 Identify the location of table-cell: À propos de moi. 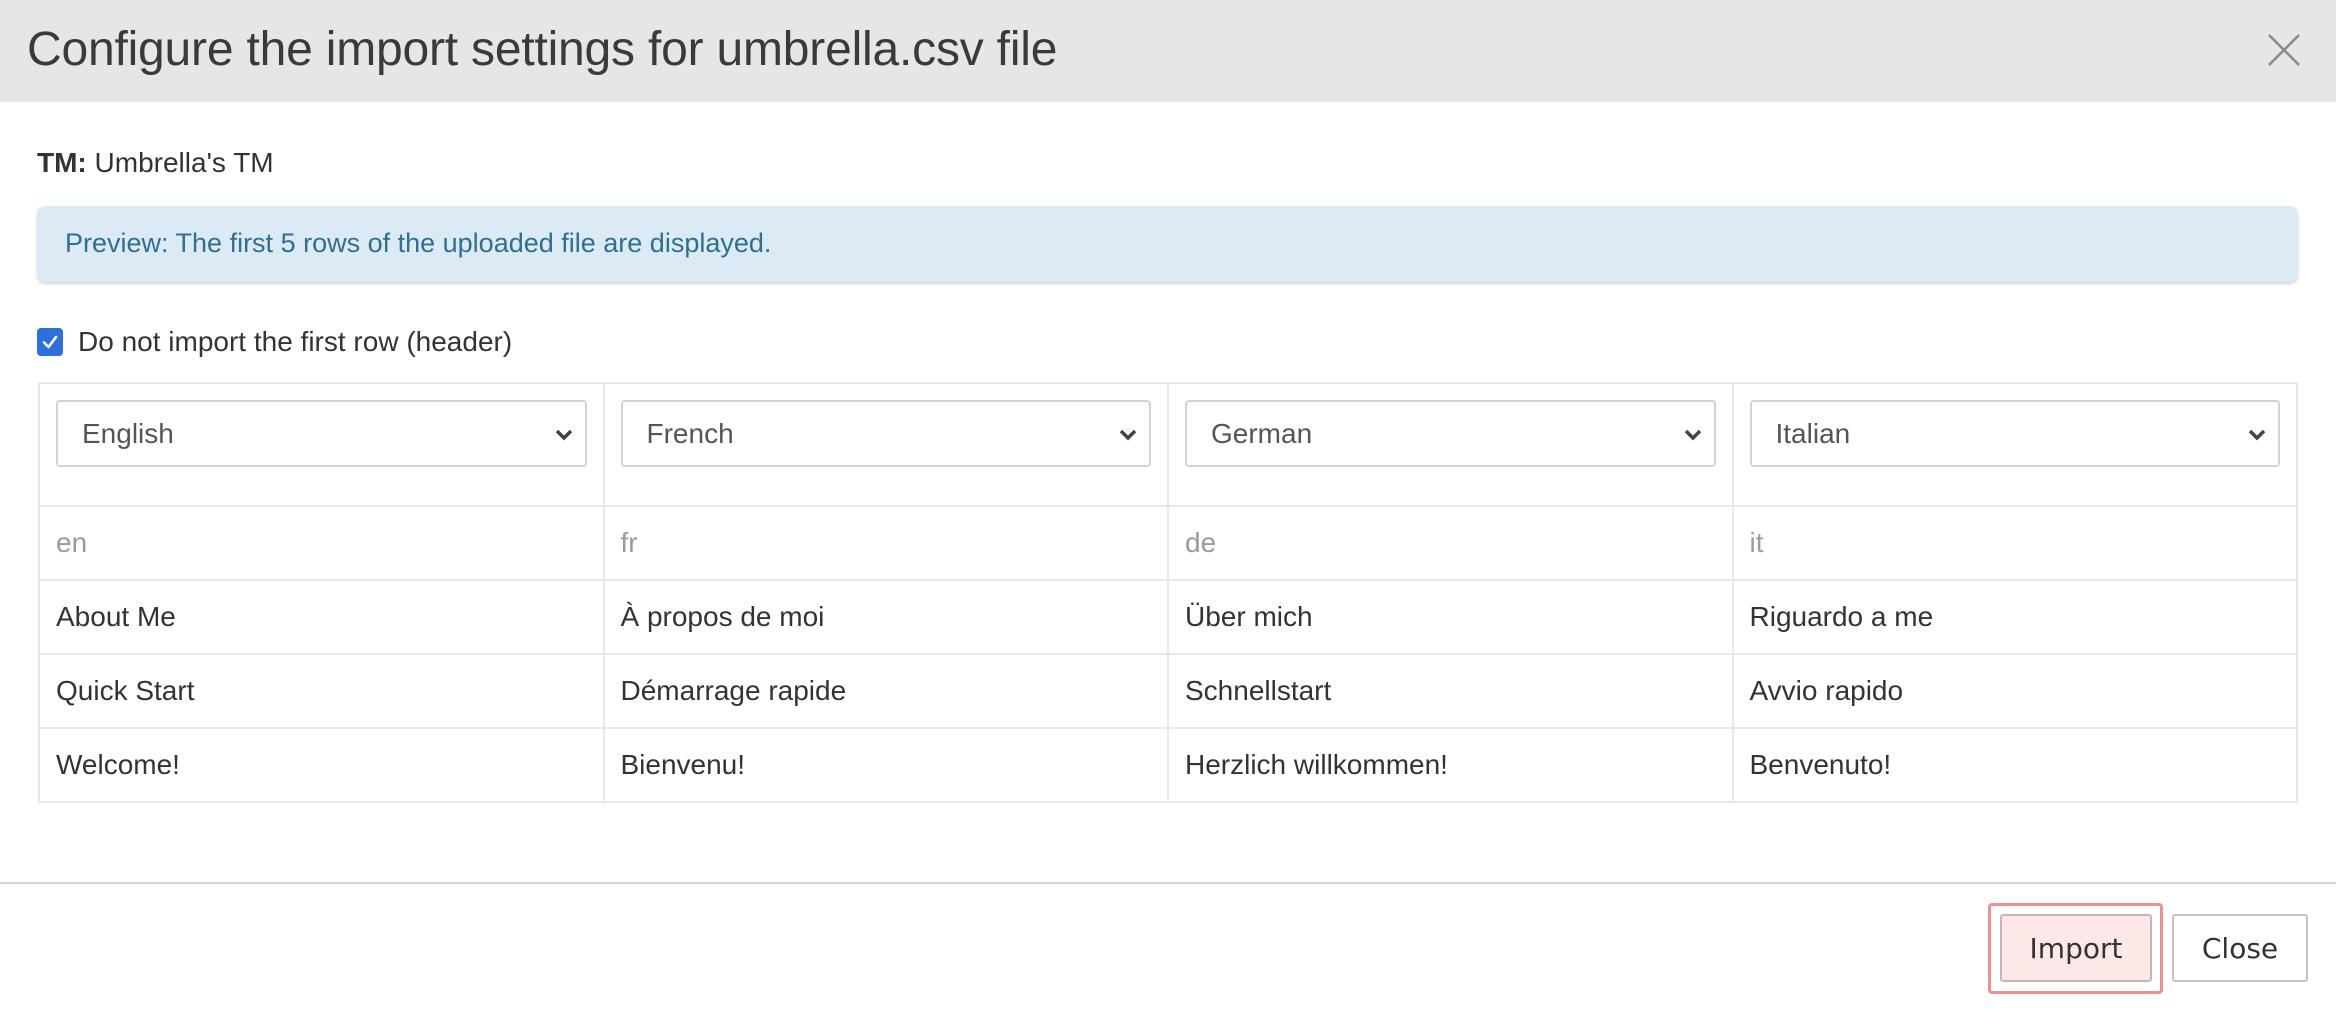
(885, 617).